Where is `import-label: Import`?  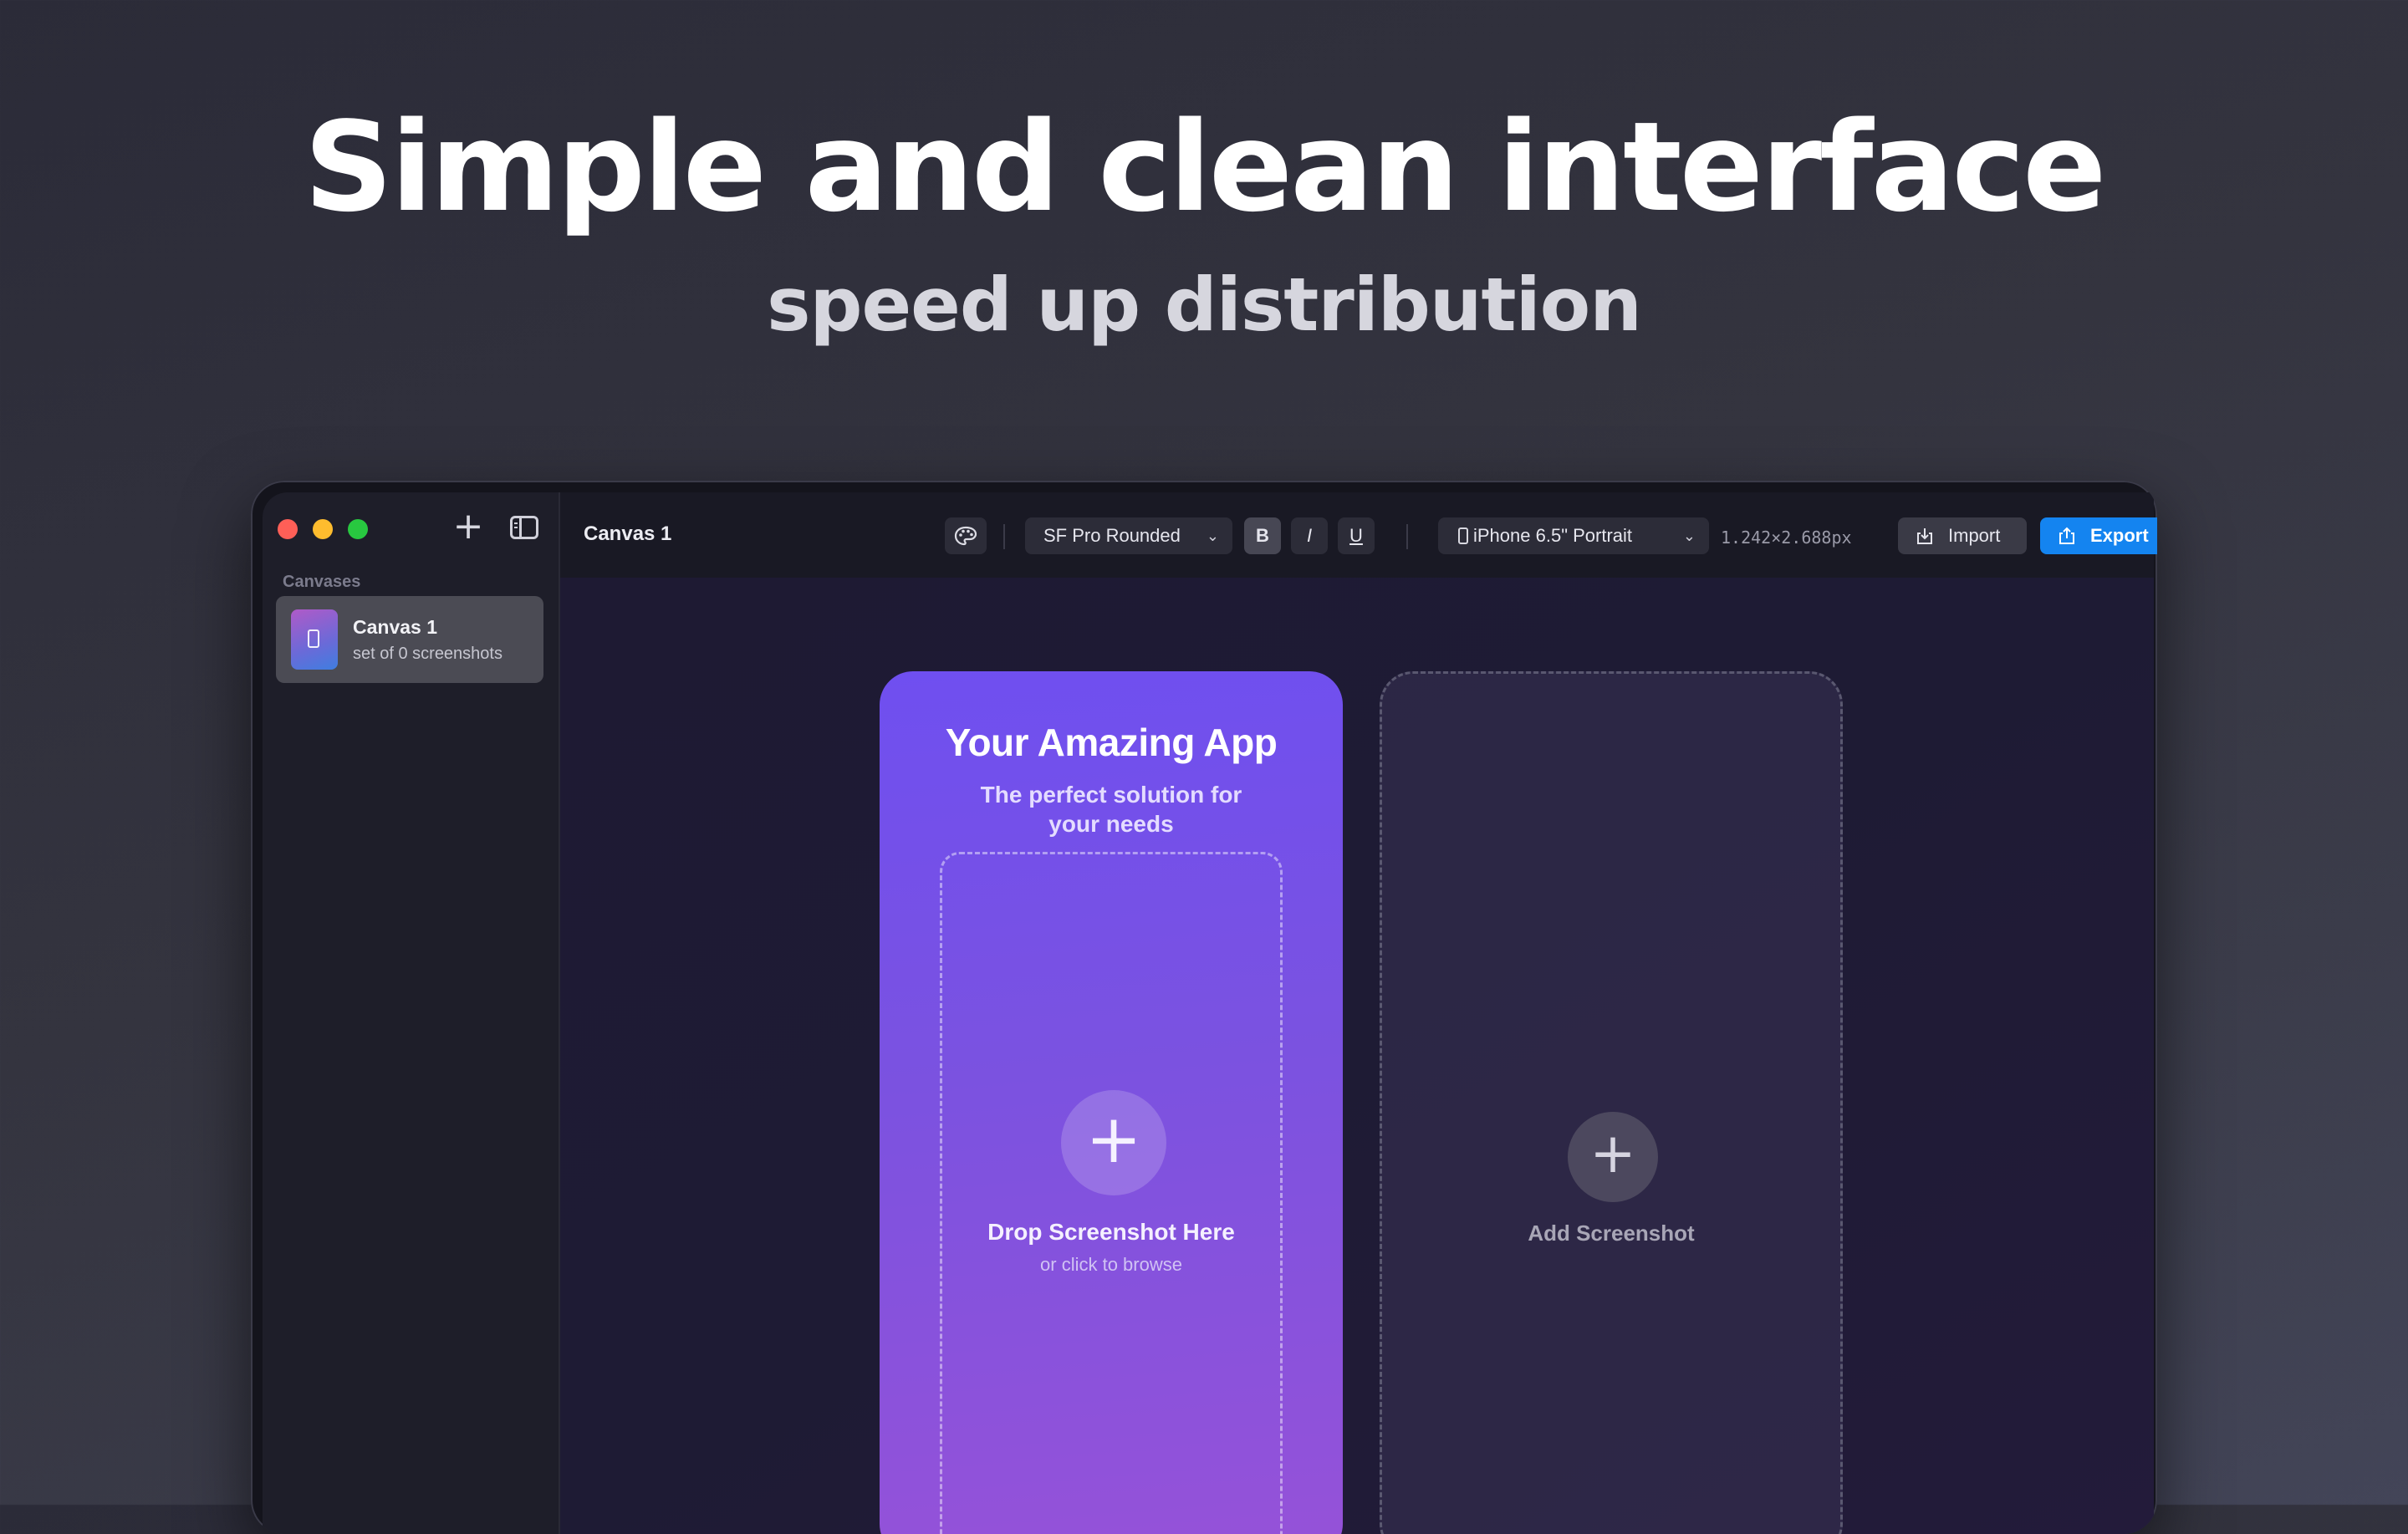
import-label: Import is located at coordinates (1975, 535).